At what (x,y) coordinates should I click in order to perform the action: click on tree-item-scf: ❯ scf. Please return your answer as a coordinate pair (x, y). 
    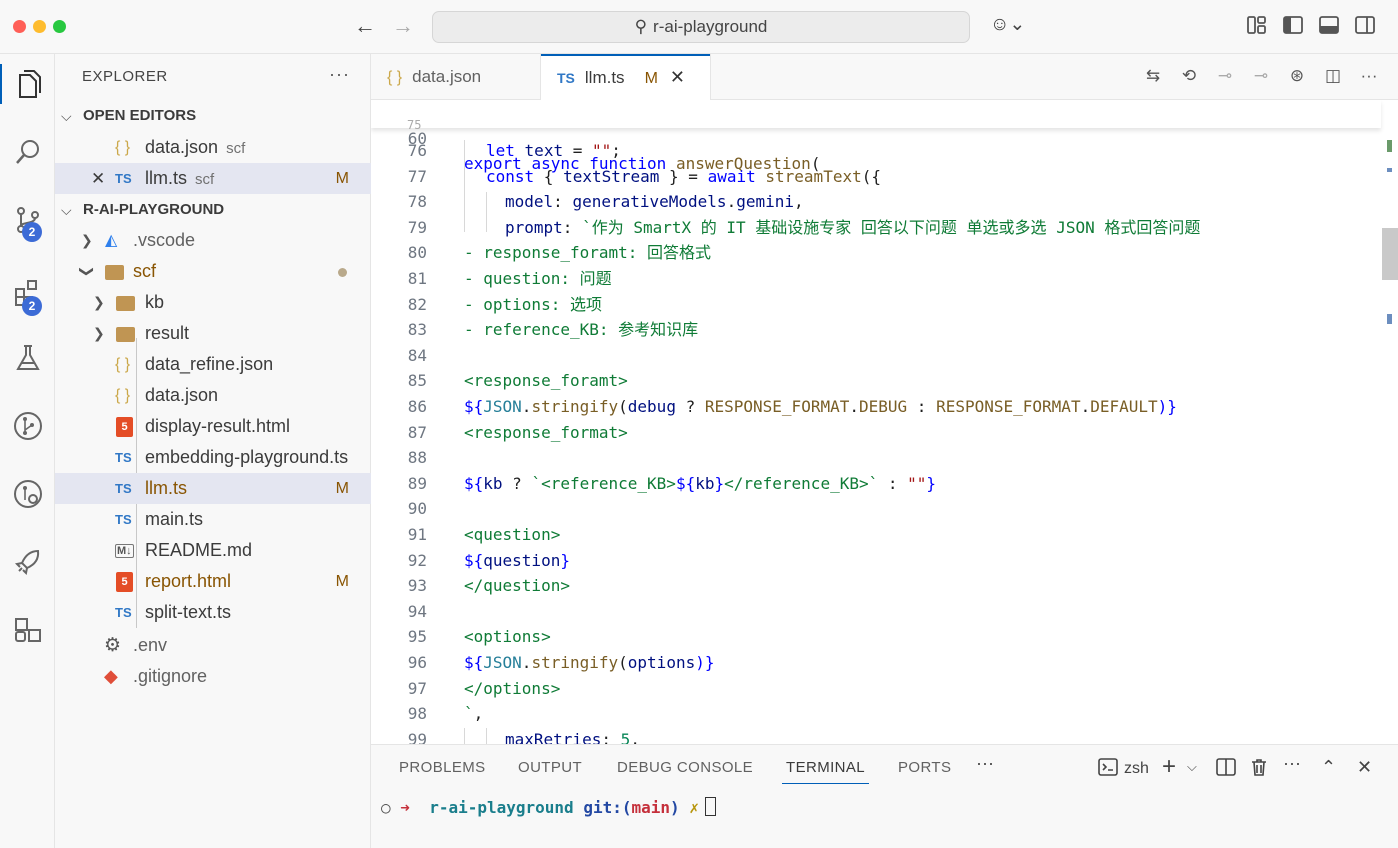
    Looking at the image, I should click on (213, 271).